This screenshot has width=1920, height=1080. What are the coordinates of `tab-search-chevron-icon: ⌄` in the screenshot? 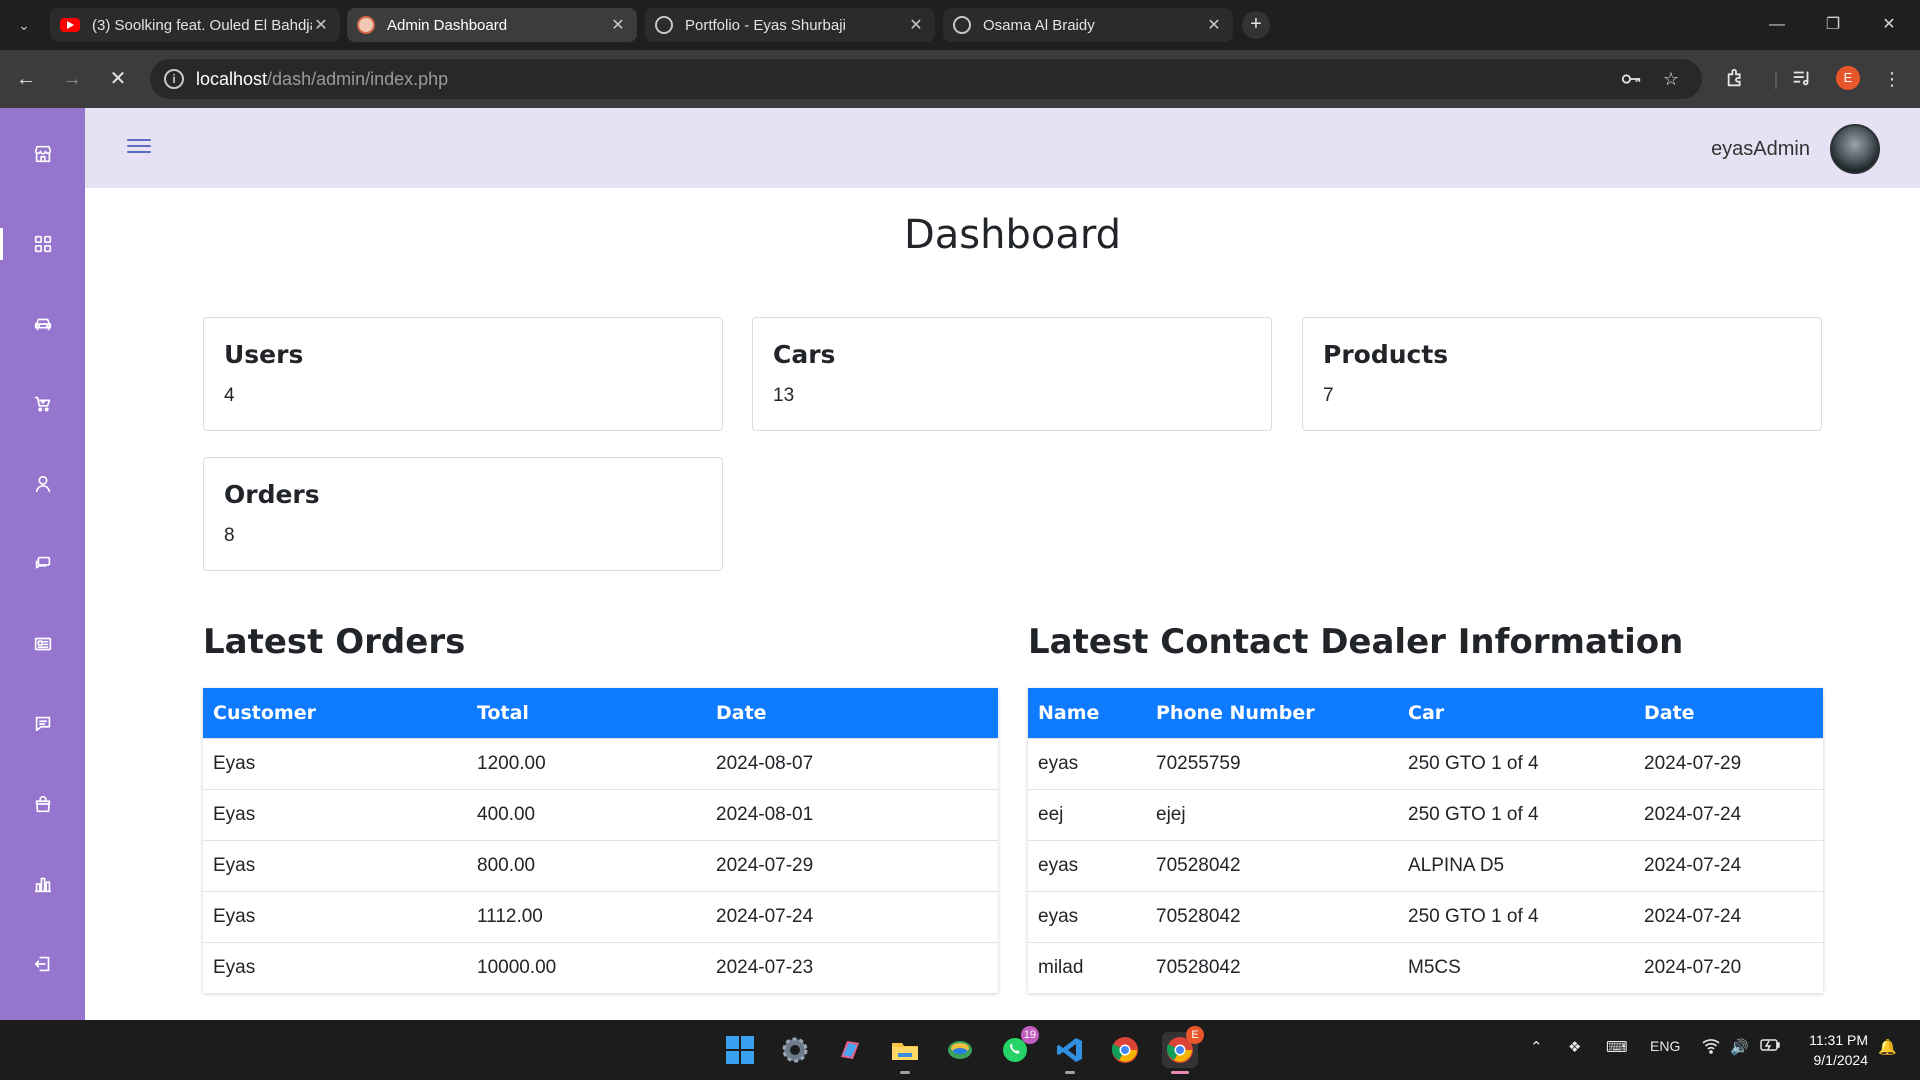 It's located at (24, 25).